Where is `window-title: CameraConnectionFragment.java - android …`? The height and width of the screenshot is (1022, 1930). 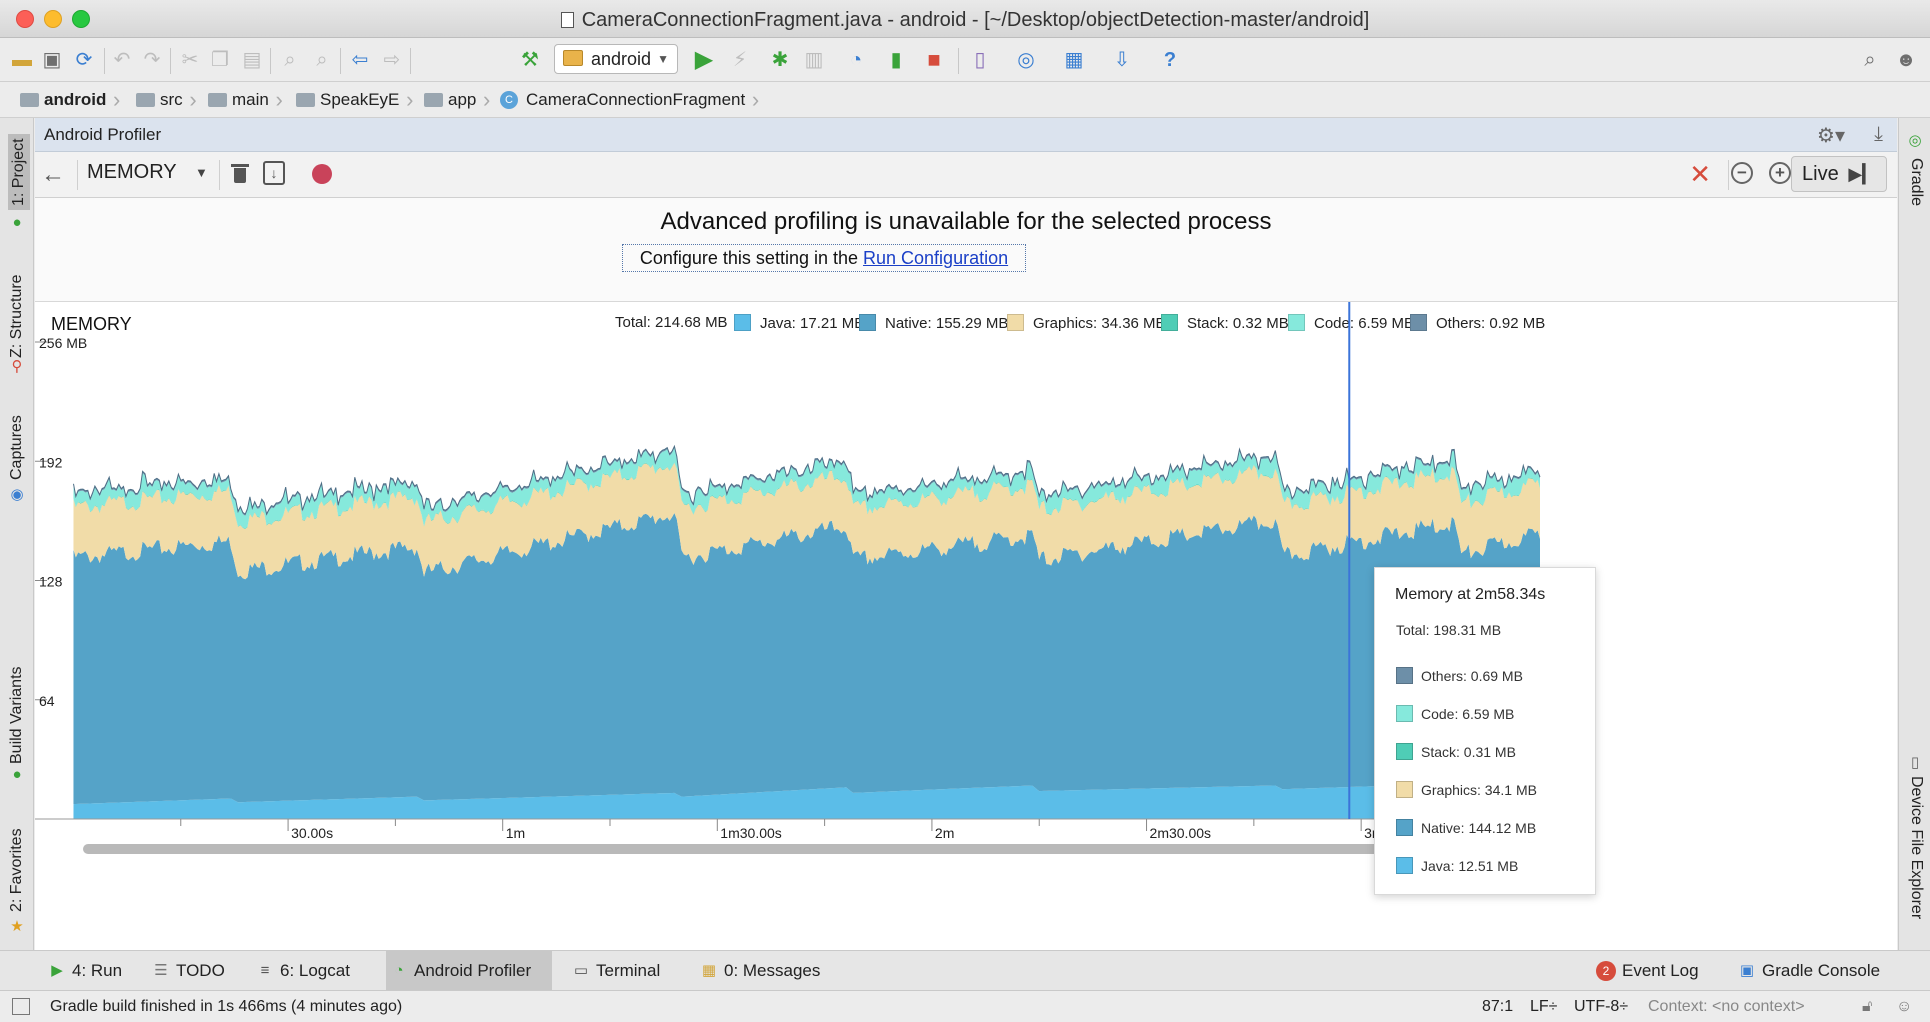
window-title: CameraConnectionFragment.java - android … is located at coordinates (965, 20).